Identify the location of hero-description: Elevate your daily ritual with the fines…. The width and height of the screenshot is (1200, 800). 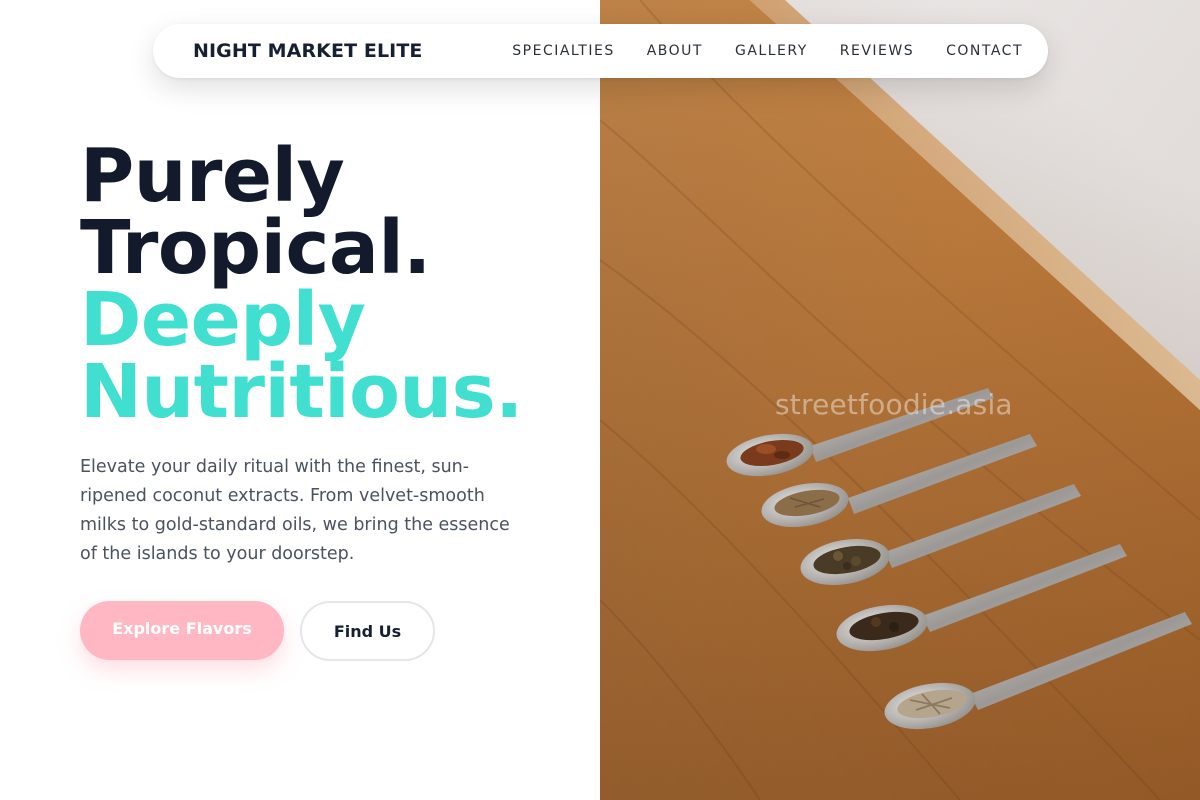
(295, 510).